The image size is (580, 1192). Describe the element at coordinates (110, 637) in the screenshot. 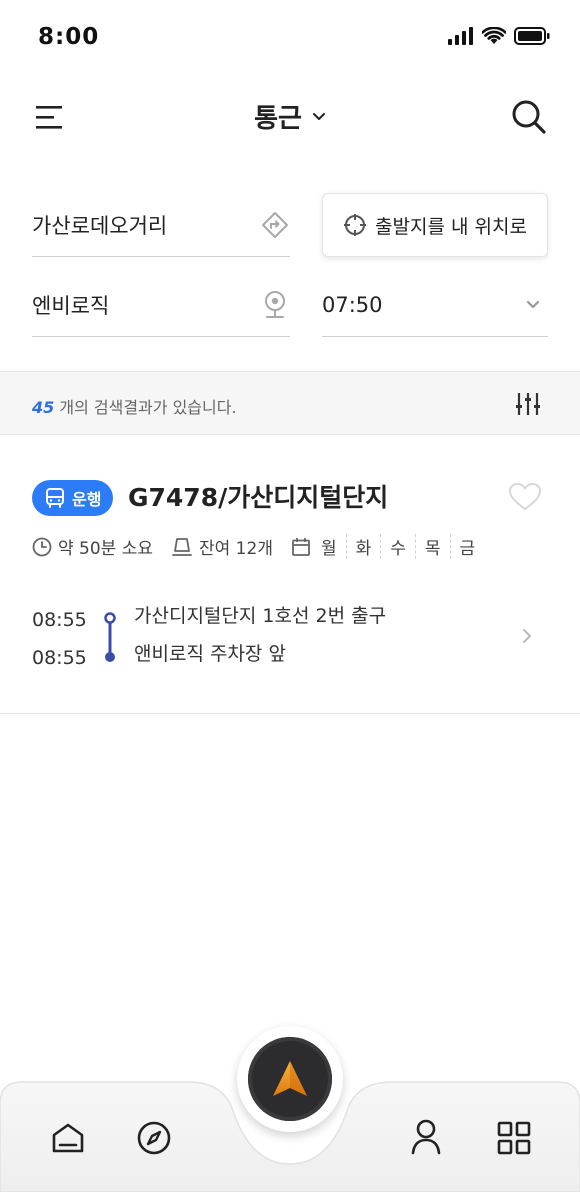

I see `route-timeline` at that location.